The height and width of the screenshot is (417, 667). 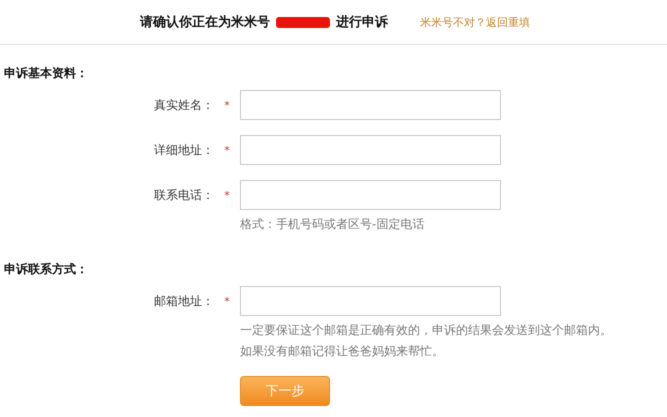 I want to click on field-label: 详细地址：, so click(x=183, y=150).